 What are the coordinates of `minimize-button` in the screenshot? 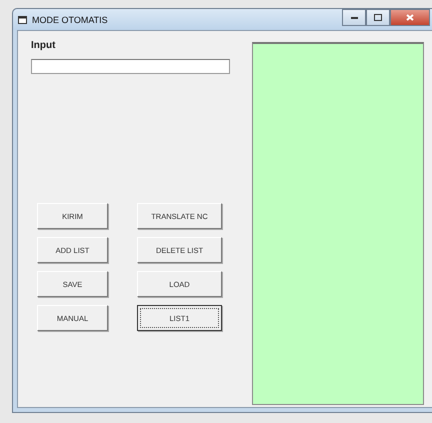 It's located at (354, 17).